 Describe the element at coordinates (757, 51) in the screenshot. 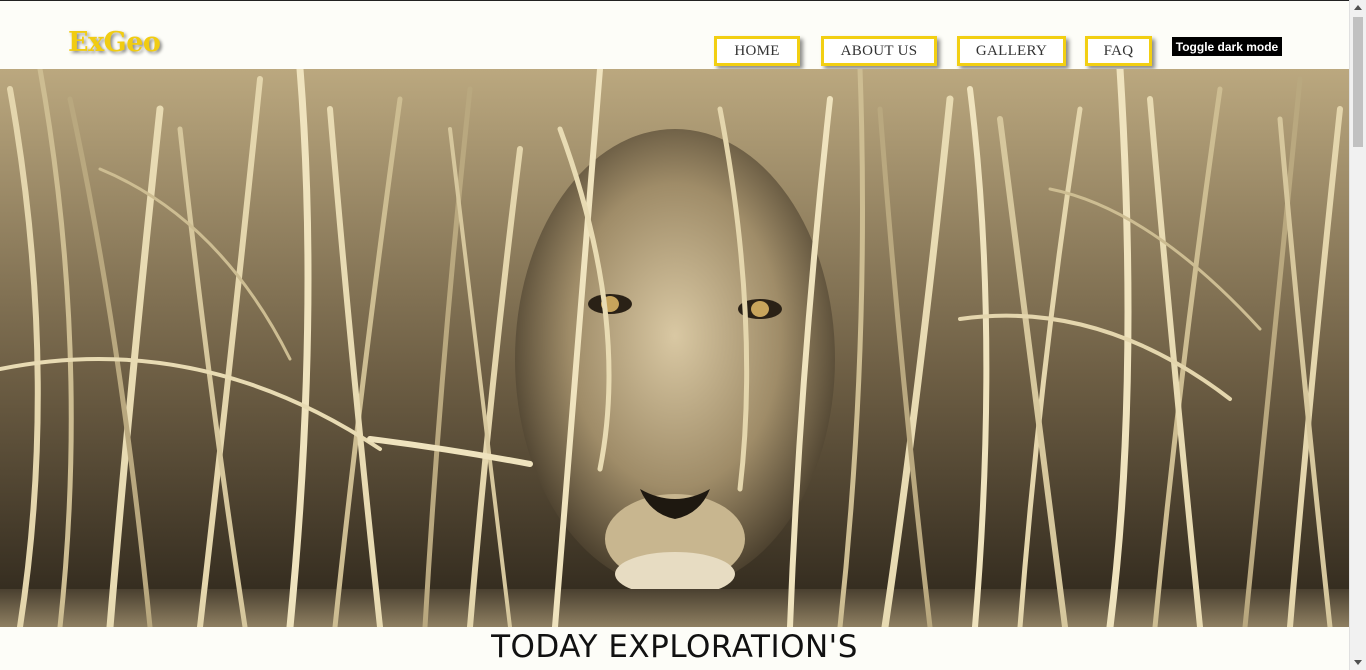

I see `nav-home-button: HOME` at that location.